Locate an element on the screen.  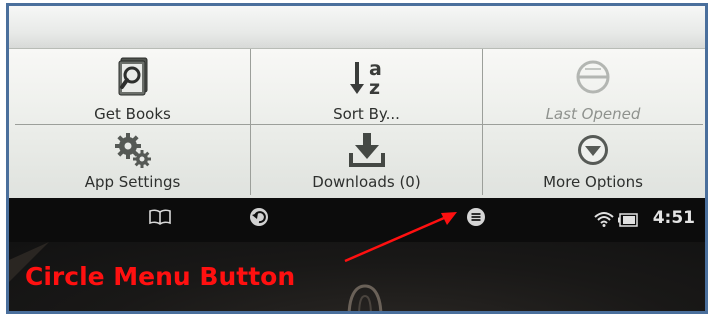
menu-item-label: Get Books is located at coordinates (132, 114).